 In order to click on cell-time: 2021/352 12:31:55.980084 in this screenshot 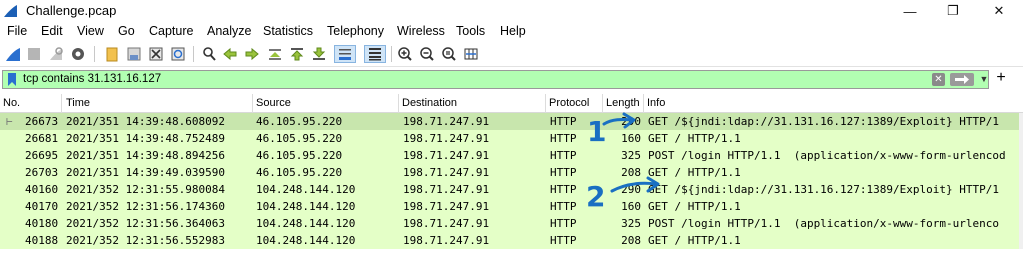, I will do `click(145, 189)`.